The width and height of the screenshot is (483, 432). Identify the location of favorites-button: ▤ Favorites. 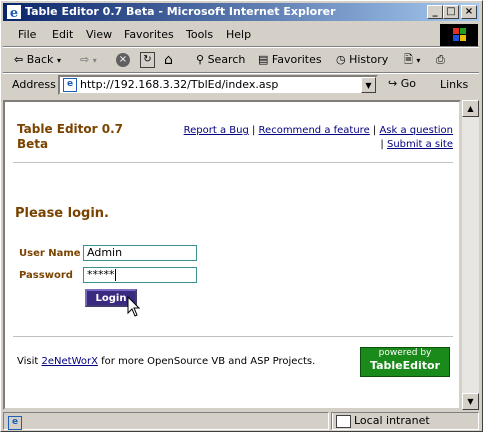
(290, 60).